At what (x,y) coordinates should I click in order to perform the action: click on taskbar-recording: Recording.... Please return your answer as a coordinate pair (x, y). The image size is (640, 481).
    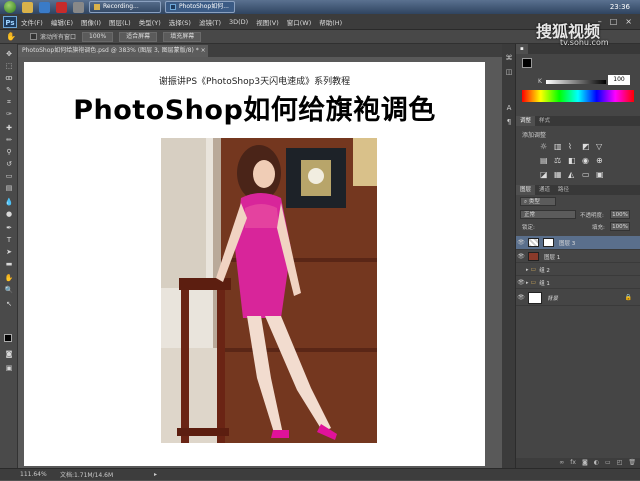
    Looking at the image, I should click on (125, 7).